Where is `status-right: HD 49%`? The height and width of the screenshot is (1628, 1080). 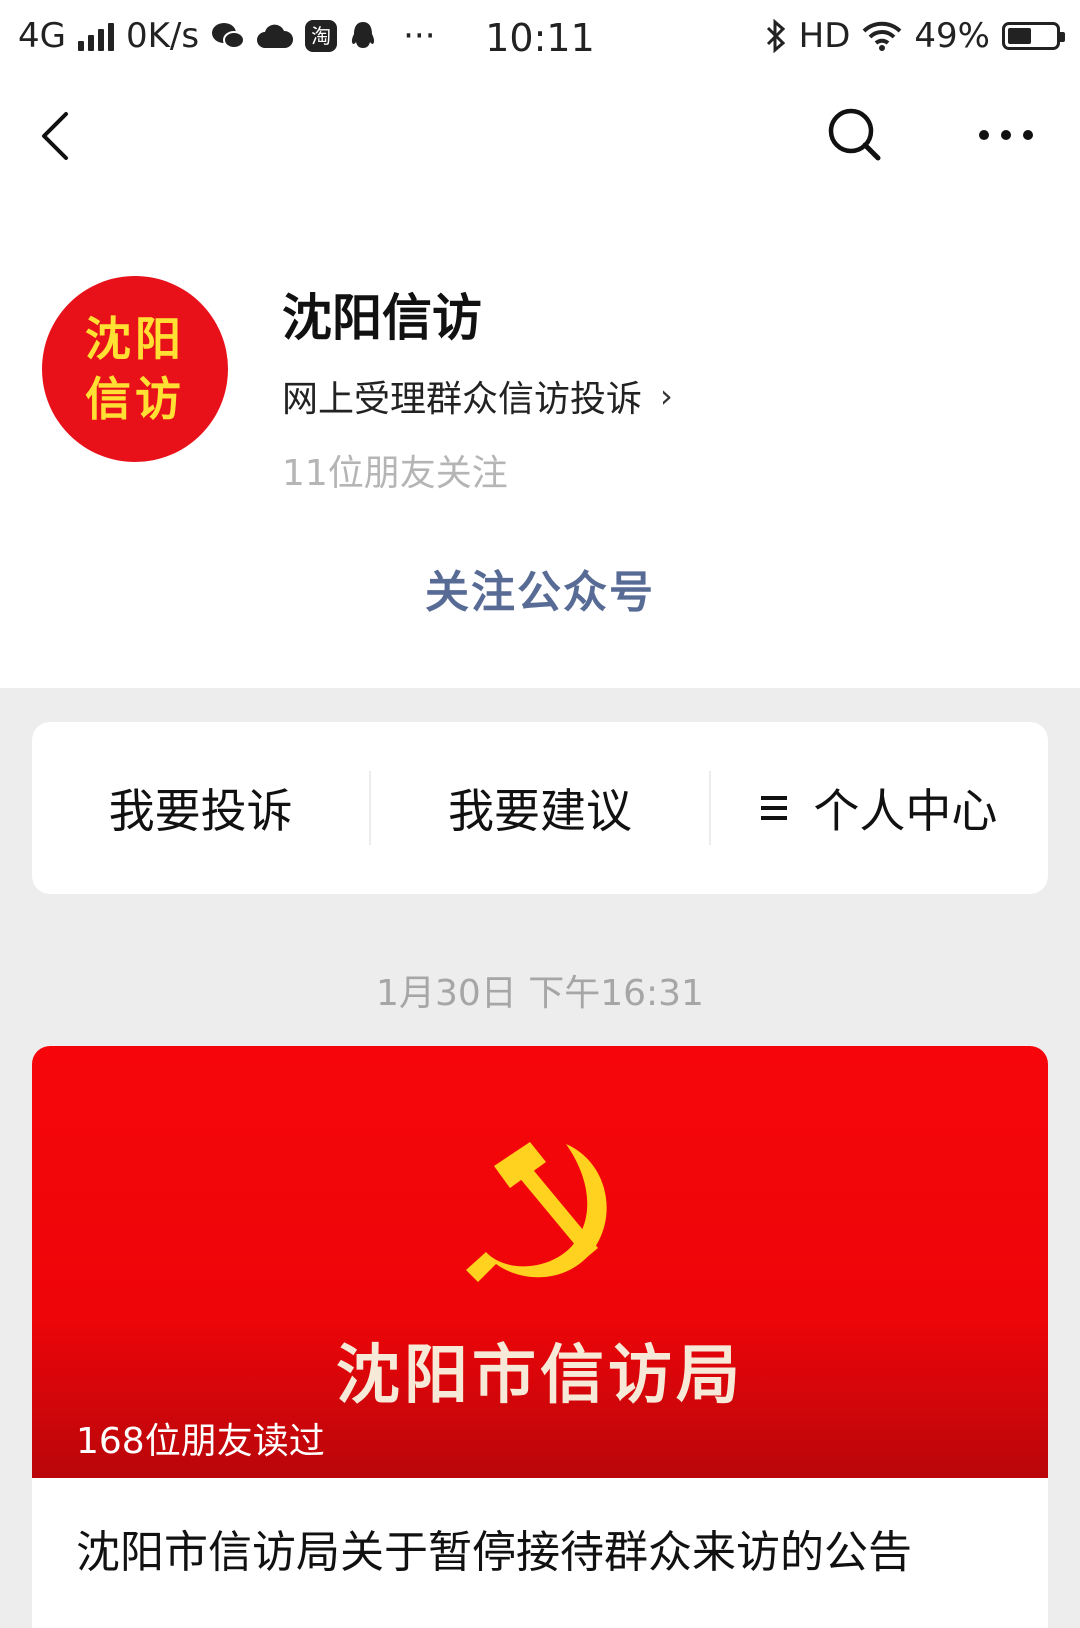 status-right: HD 49% is located at coordinates (915, 36).